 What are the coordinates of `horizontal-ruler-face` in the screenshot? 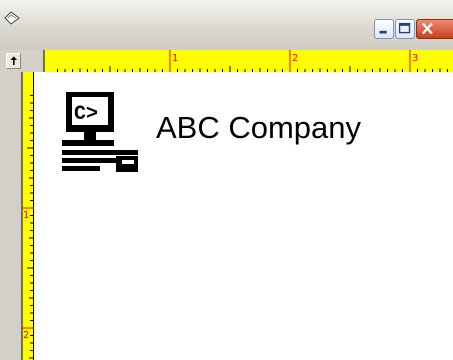 It's located at (237, 61).